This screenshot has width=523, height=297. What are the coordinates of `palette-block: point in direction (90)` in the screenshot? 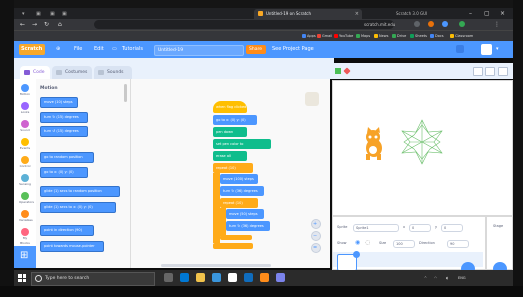 It's located at (67, 230).